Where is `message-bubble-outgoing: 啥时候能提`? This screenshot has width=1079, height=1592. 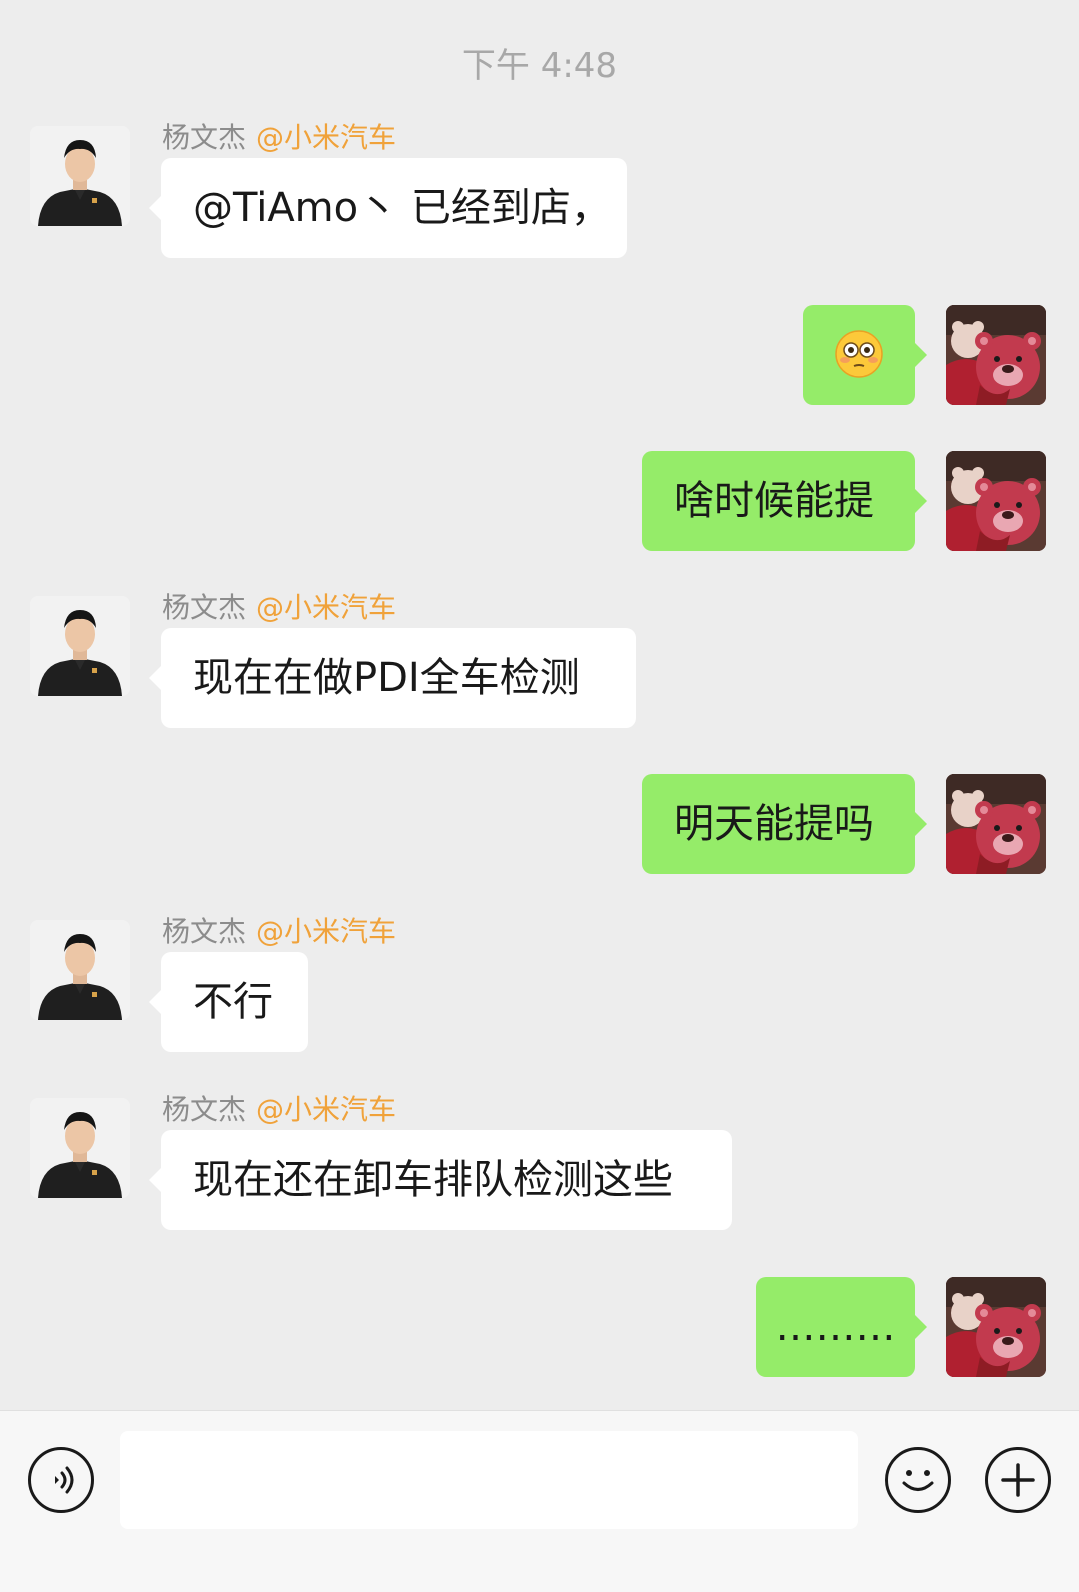 message-bubble-outgoing: 啥时候能提 is located at coordinates (784, 501).